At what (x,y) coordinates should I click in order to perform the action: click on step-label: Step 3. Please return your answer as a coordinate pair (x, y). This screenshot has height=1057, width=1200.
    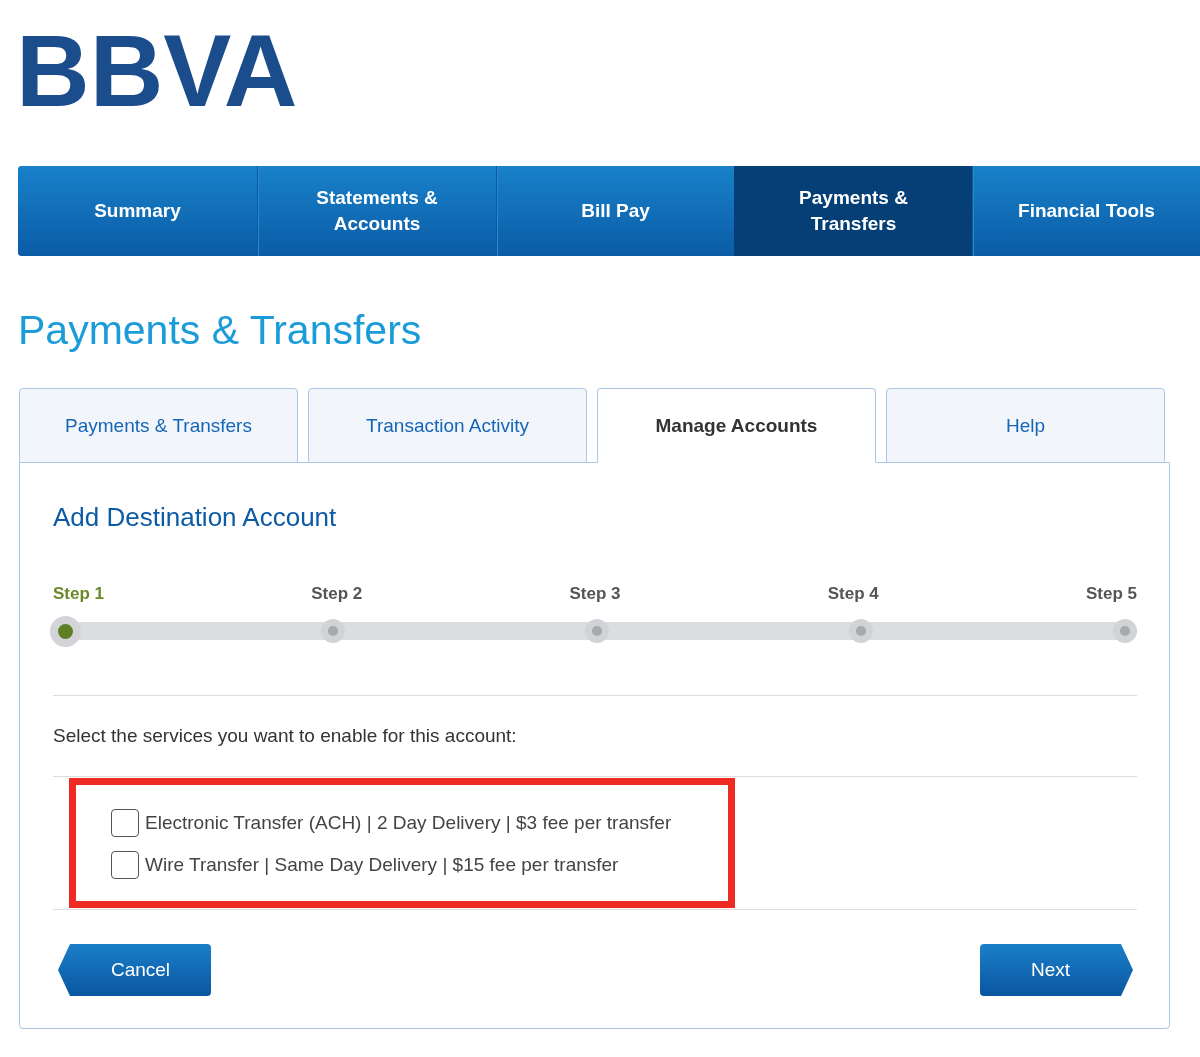
    Looking at the image, I should click on (595, 594).